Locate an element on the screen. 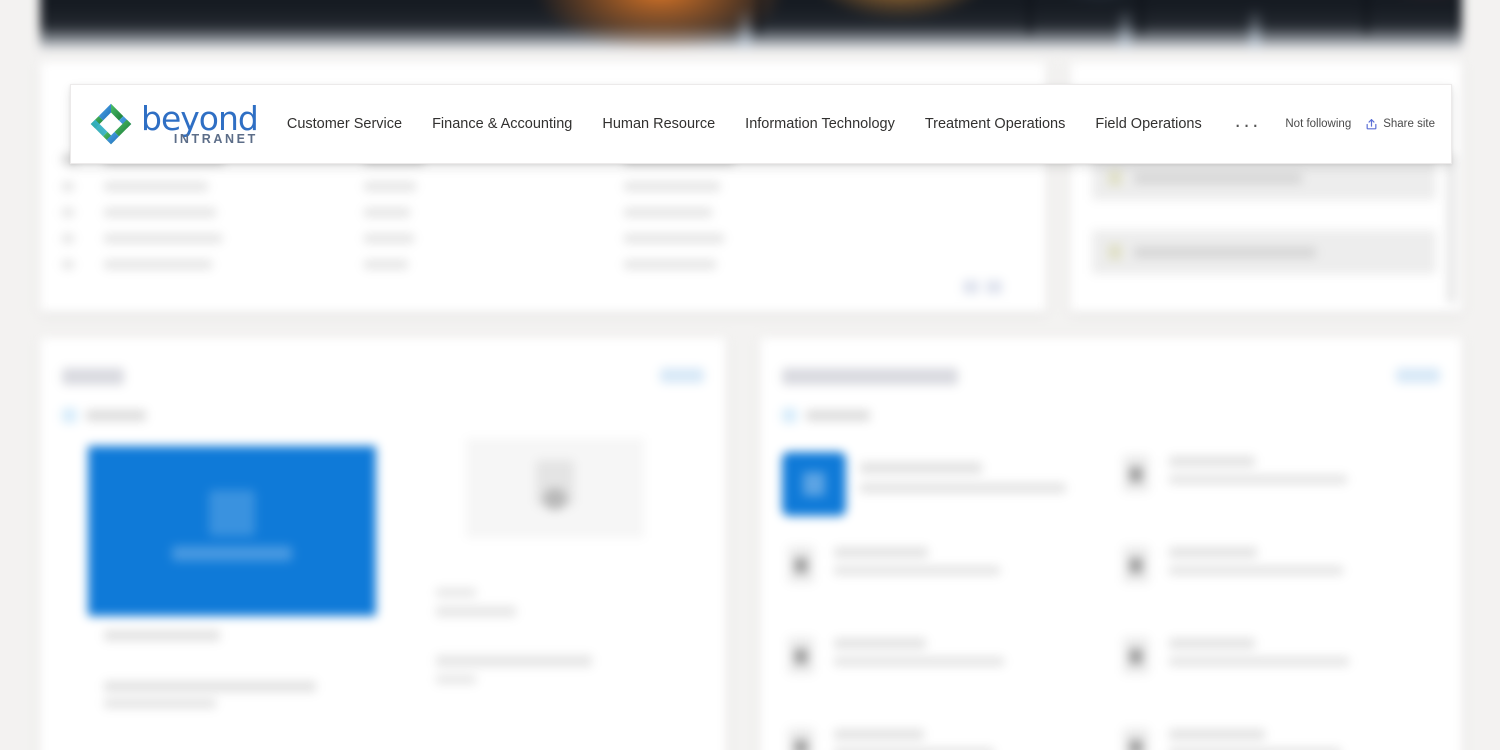  nav-link-customer-service: Customer Service is located at coordinates (344, 124).